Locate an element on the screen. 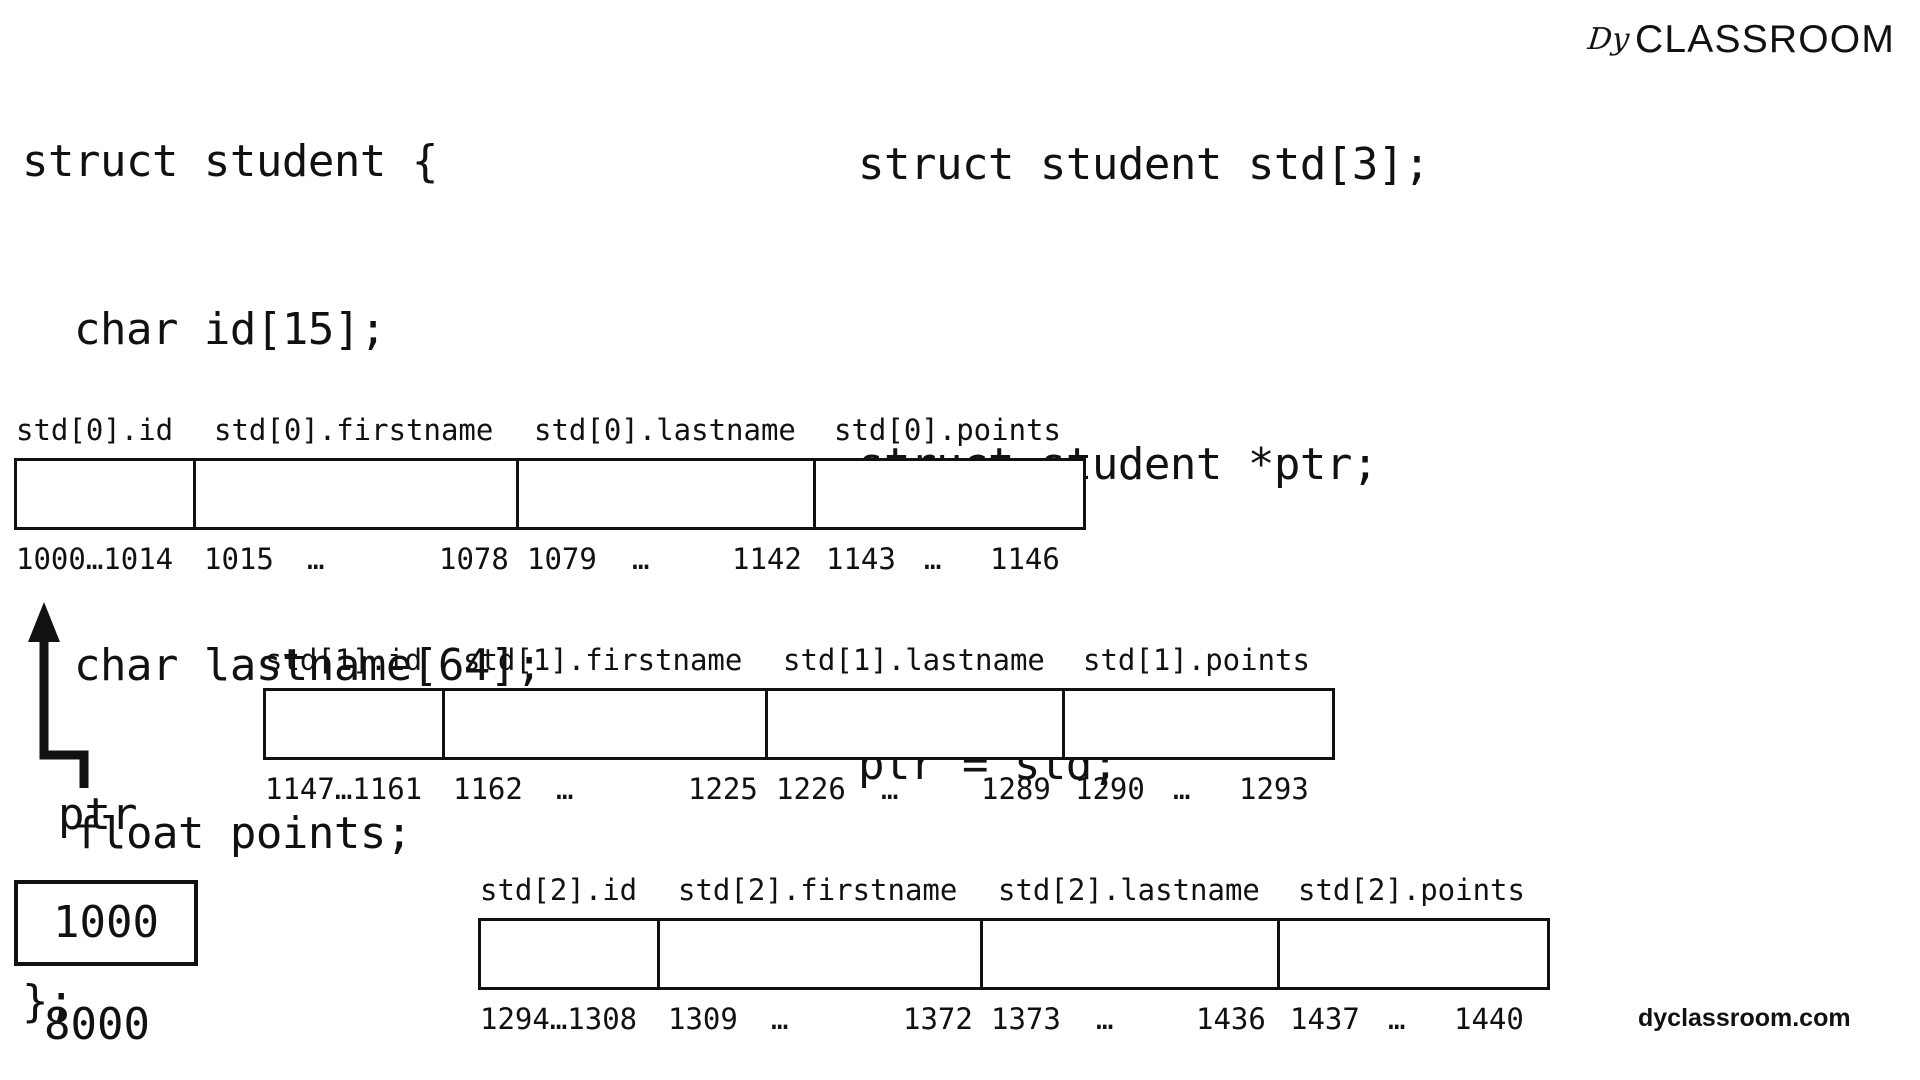 Image resolution: width=1920 pixels, height=1080 pixels. field-label-points: std[0].points is located at coordinates (947, 430).